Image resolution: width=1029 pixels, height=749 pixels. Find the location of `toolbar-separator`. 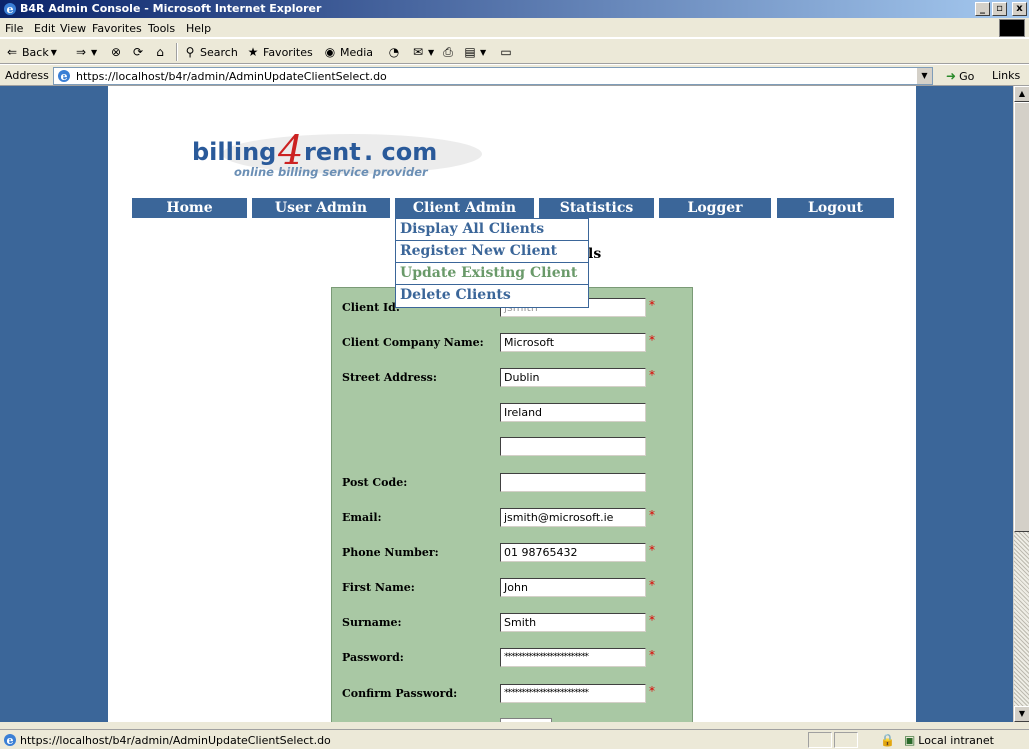

toolbar-separator is located at coordinates (177, 52).